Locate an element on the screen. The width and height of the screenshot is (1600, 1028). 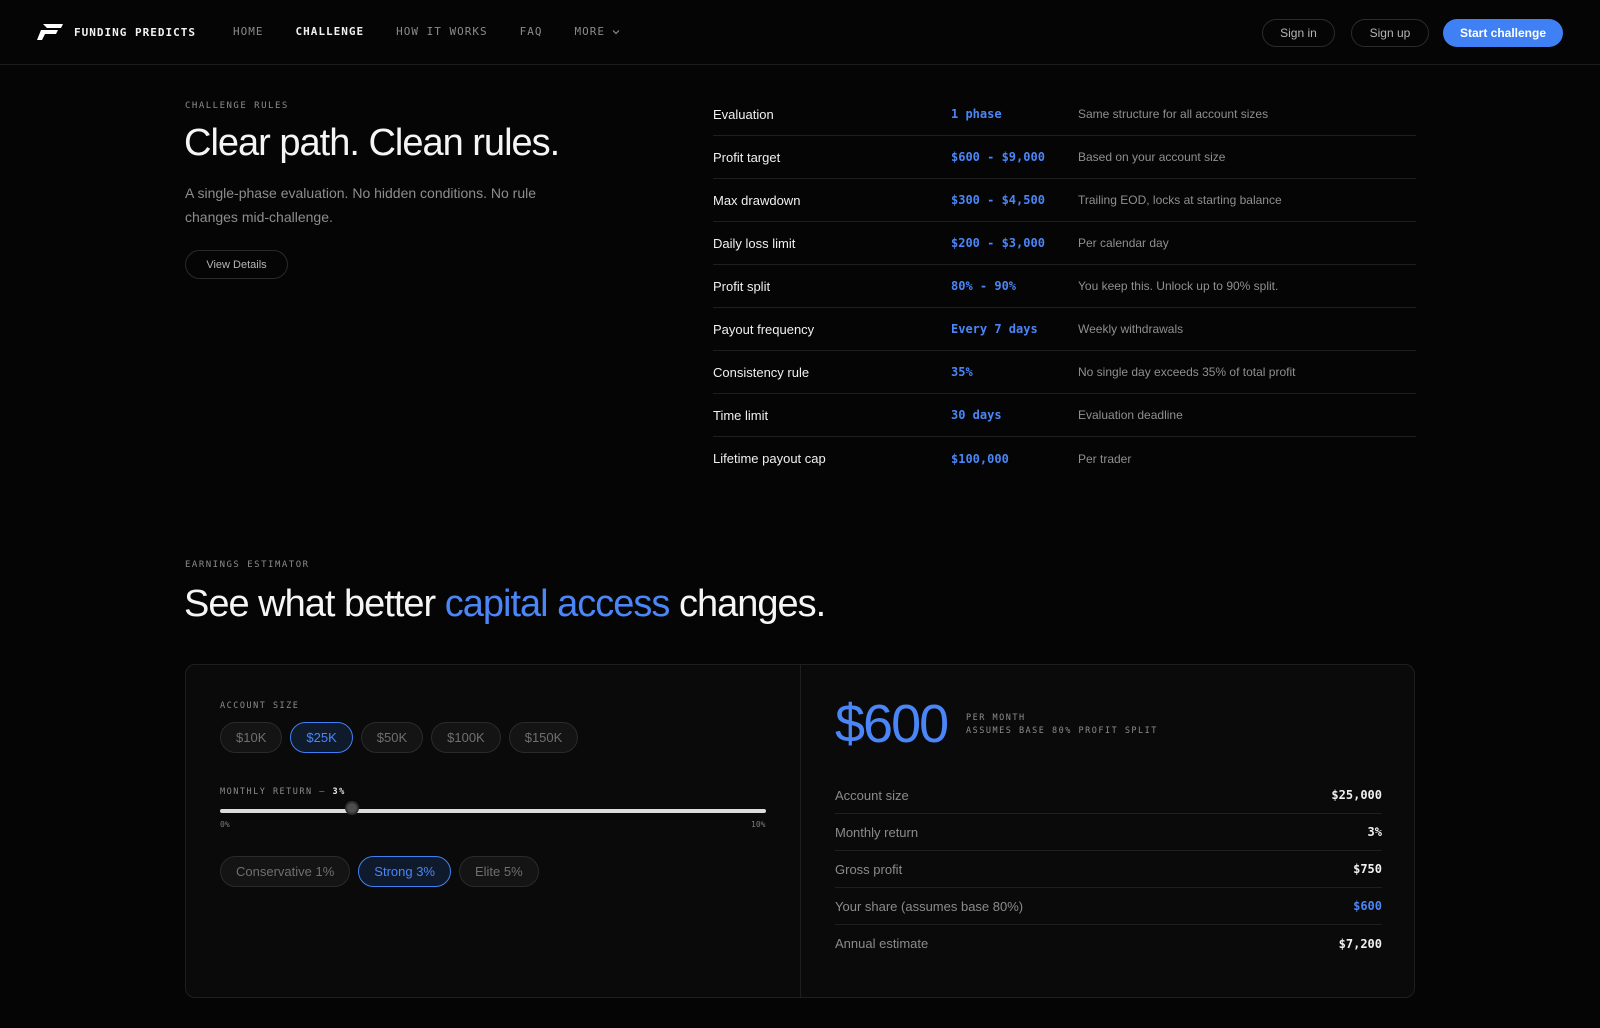
summary-label: Account size is located at coordinates (872, 795).